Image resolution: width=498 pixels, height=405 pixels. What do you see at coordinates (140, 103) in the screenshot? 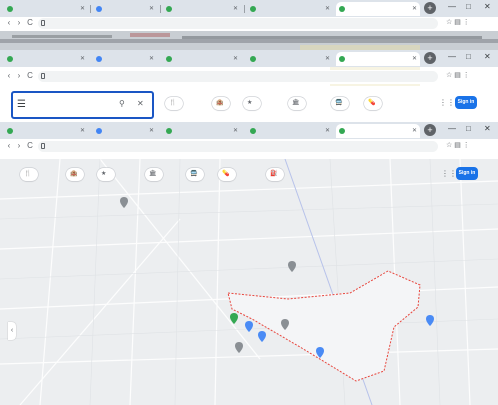
I see `clear-icon: ✕` at bounding box center [140, 103].